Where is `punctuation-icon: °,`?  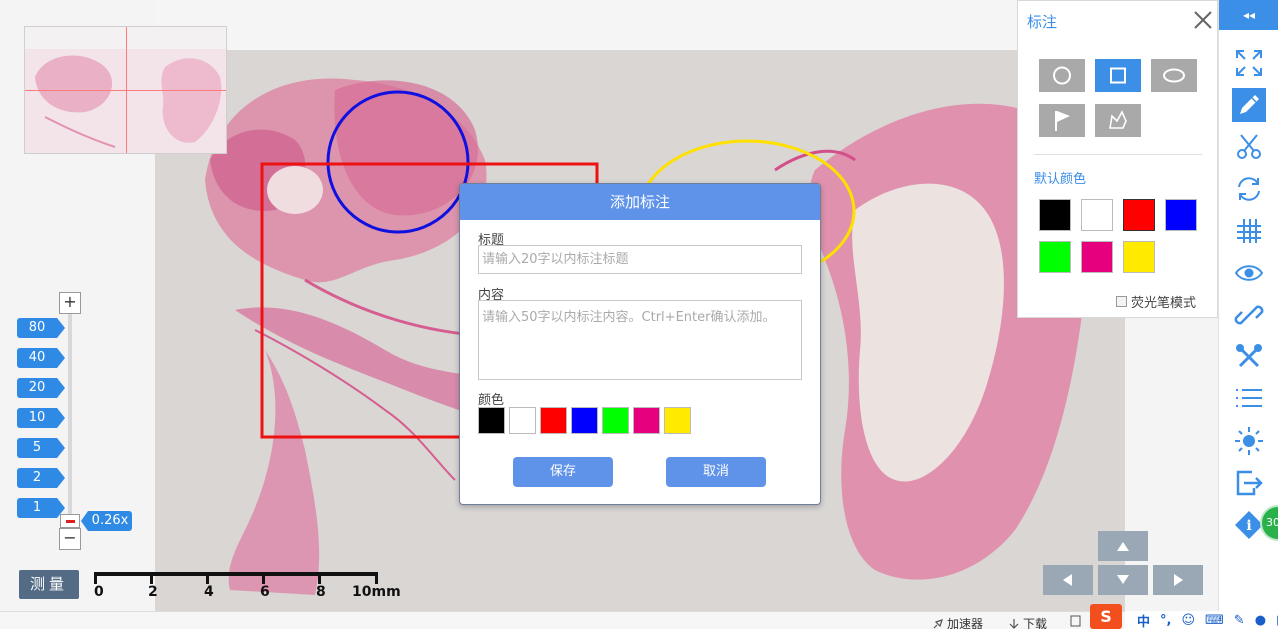 punctuation-icon: °, is located at coordinates (1165, 620).